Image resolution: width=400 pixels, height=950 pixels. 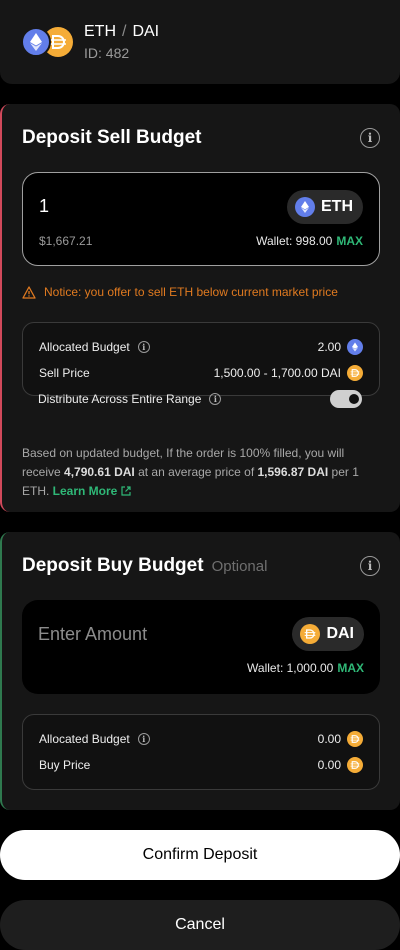 What do you see at coordinates (201, 739) in the screenshot?
I see `buy-allocated-row: Allocated Budget i 0.00` at bounding box center [201, 739].